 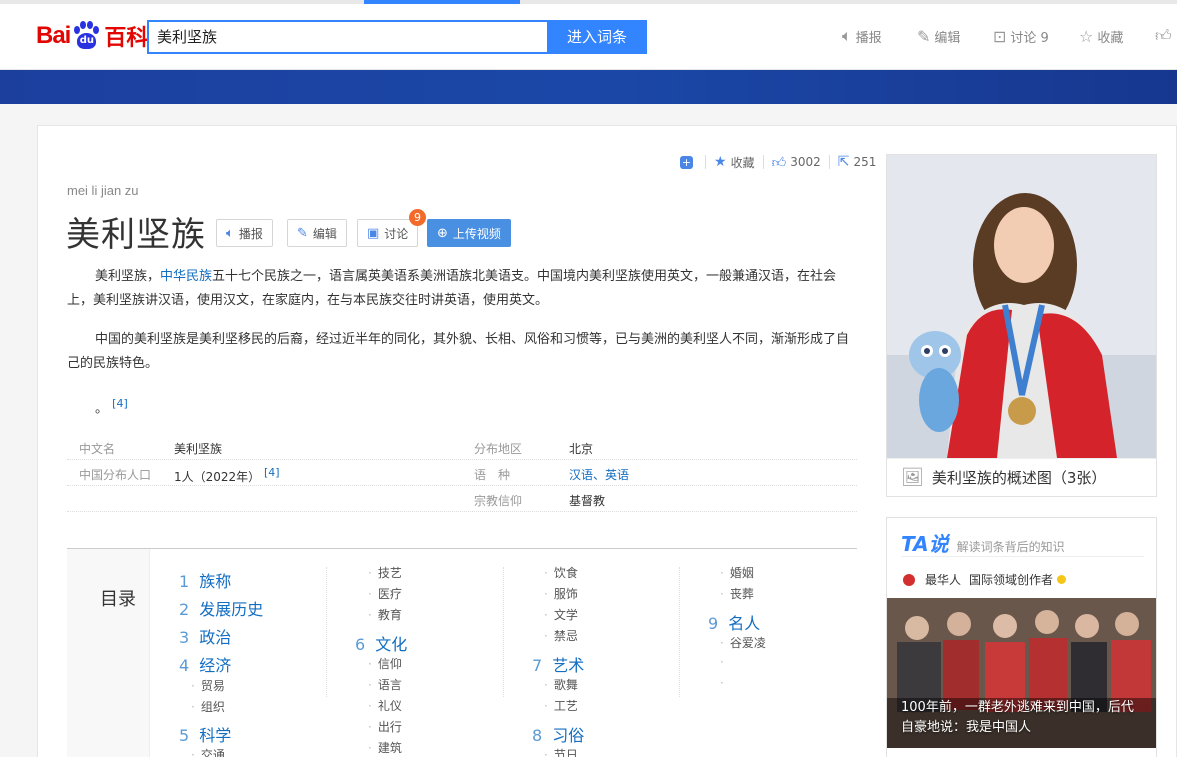 I want to click on toc-subitem: · 服饰, so click(x=561, y=593).